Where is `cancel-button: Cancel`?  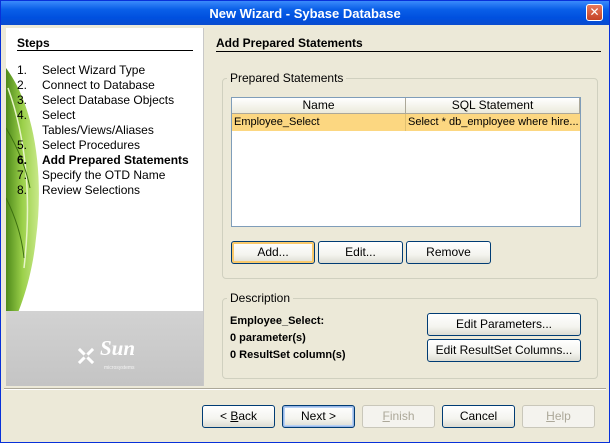
cancel-button: Cancel is located at coordinates (478, 416).